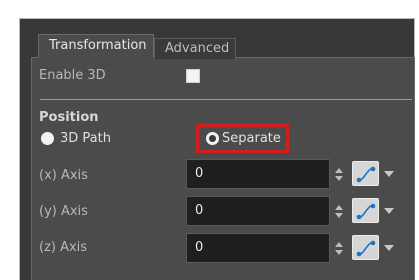  I want to click on tab-transformation: Transformation, so click(96, 46).